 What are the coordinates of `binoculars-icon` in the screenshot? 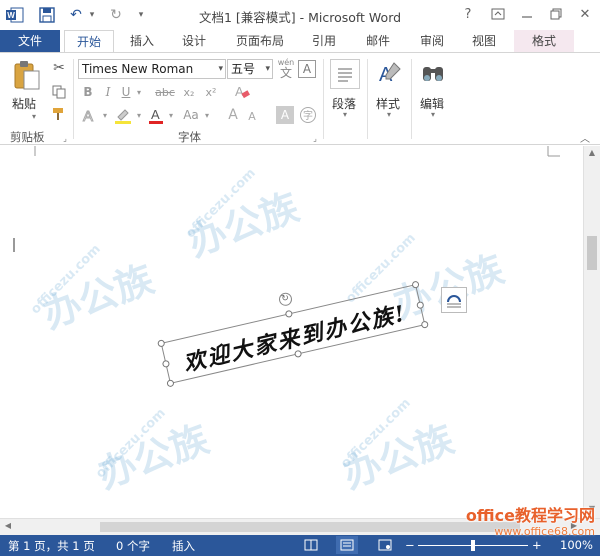 It's located at (433, 74).